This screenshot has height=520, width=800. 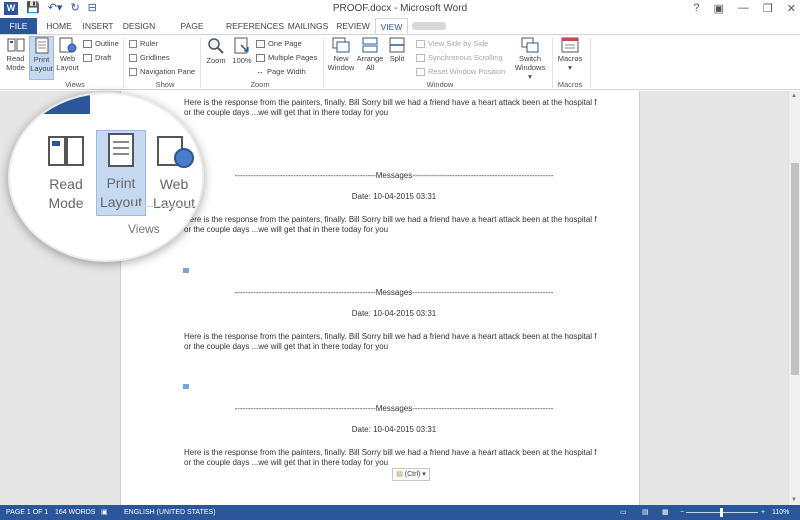 What do you see at coordinates (570, 58) in the screenshot?
I see `macros-button: Macros ▾` at bounding box center [570, 58].